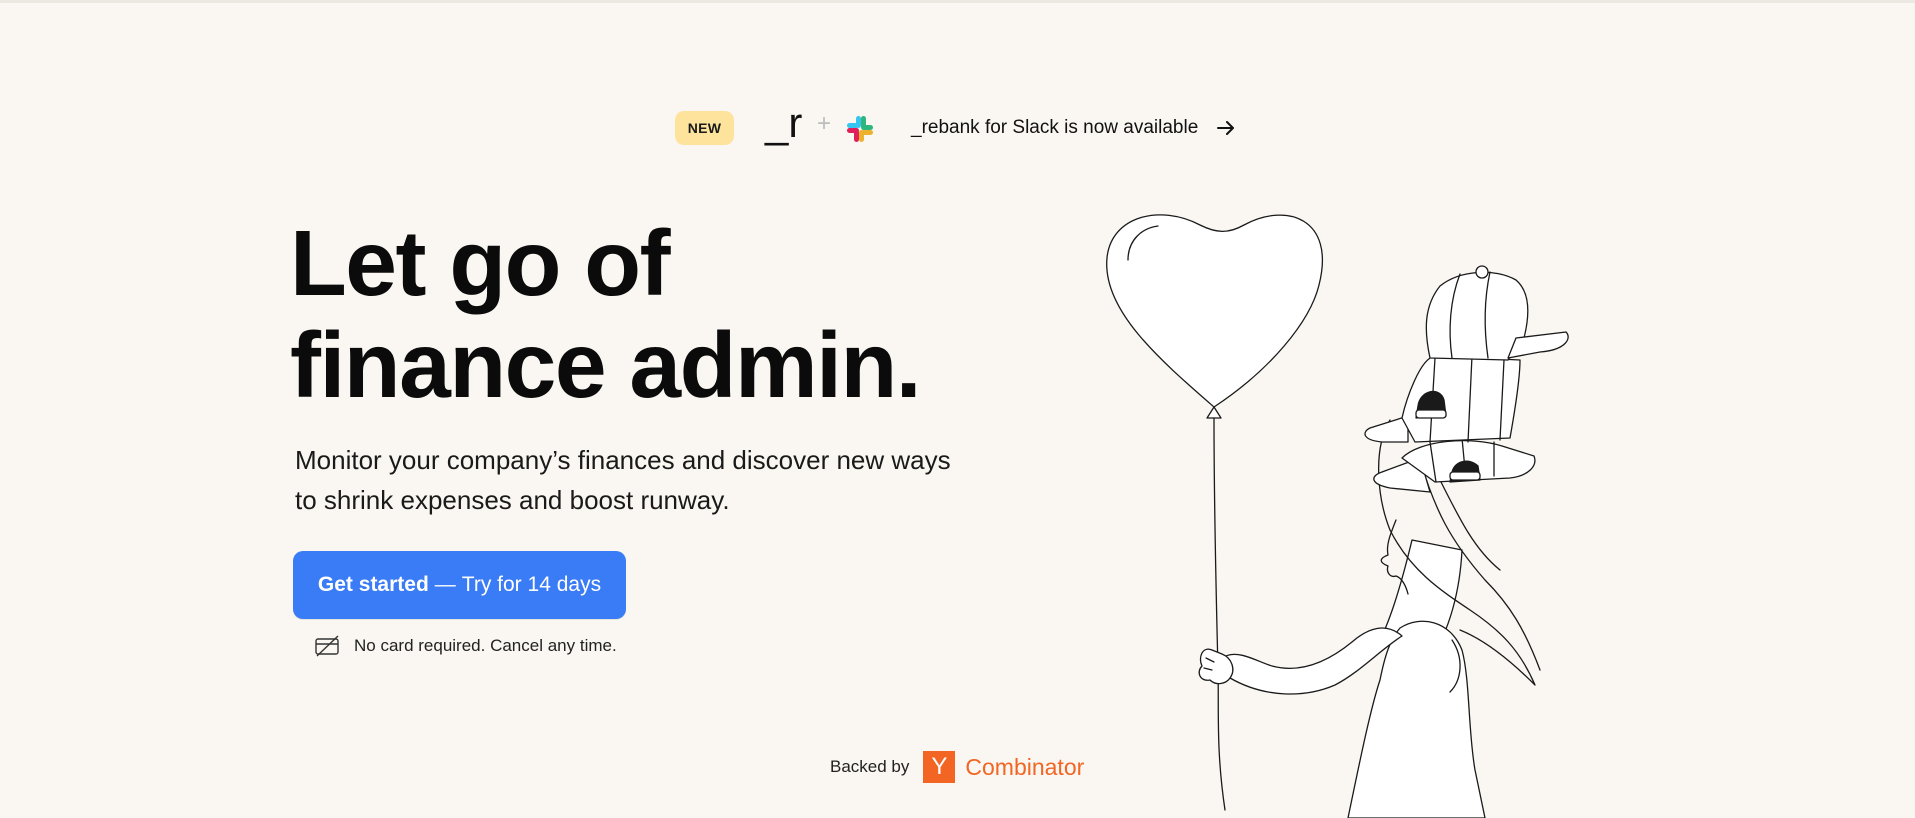 The image size is (1915, 818). I want to click on top-divider, so click(957, 1).